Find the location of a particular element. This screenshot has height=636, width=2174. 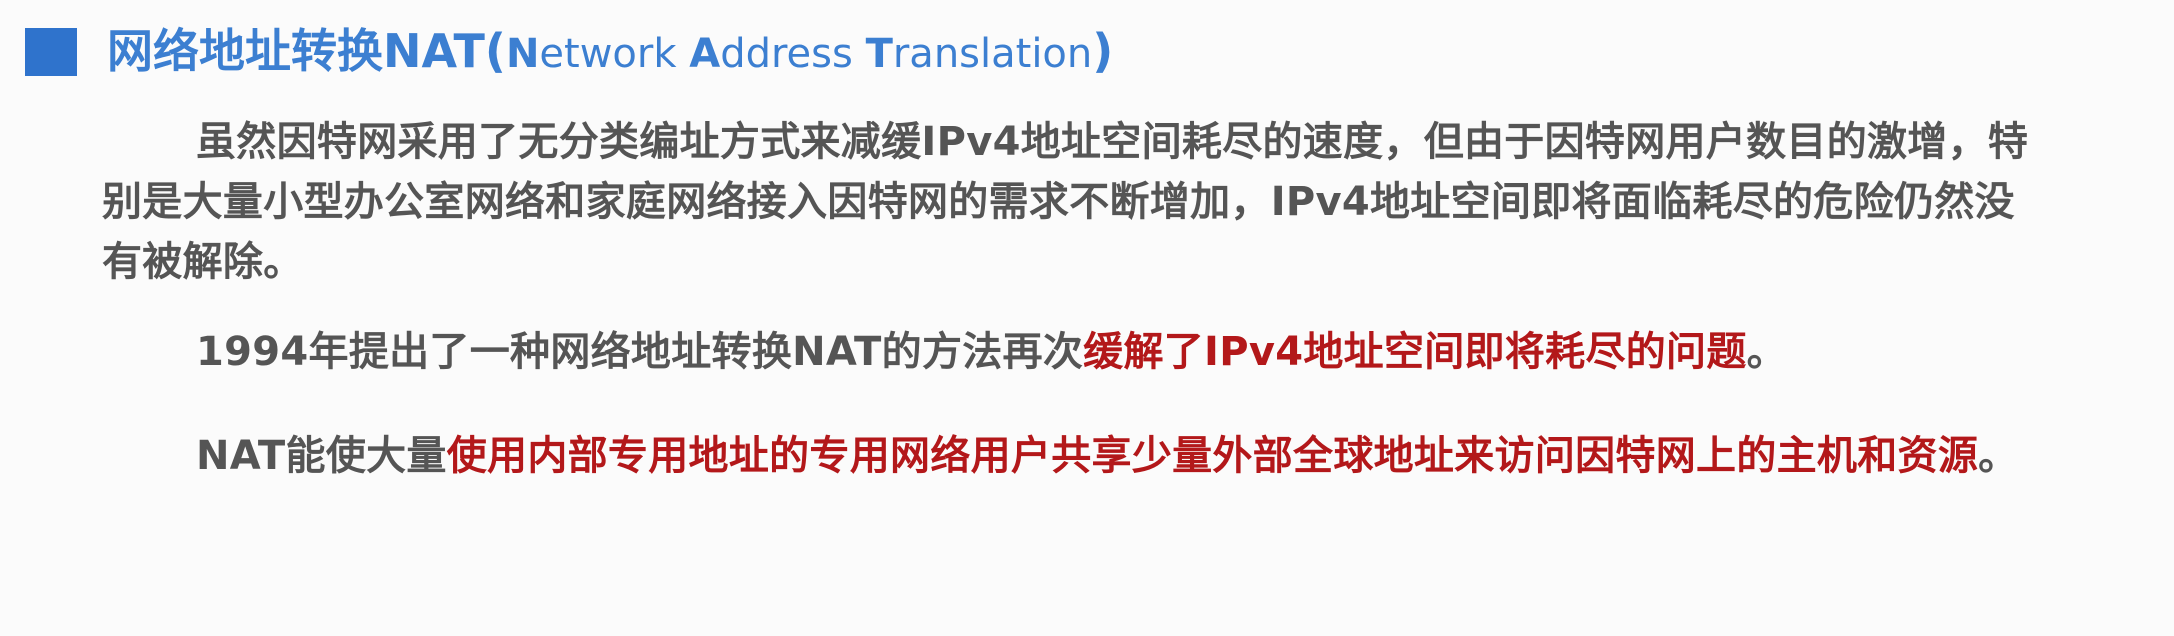

title-english: Network Address Translation is located at coordinates (799, 54).